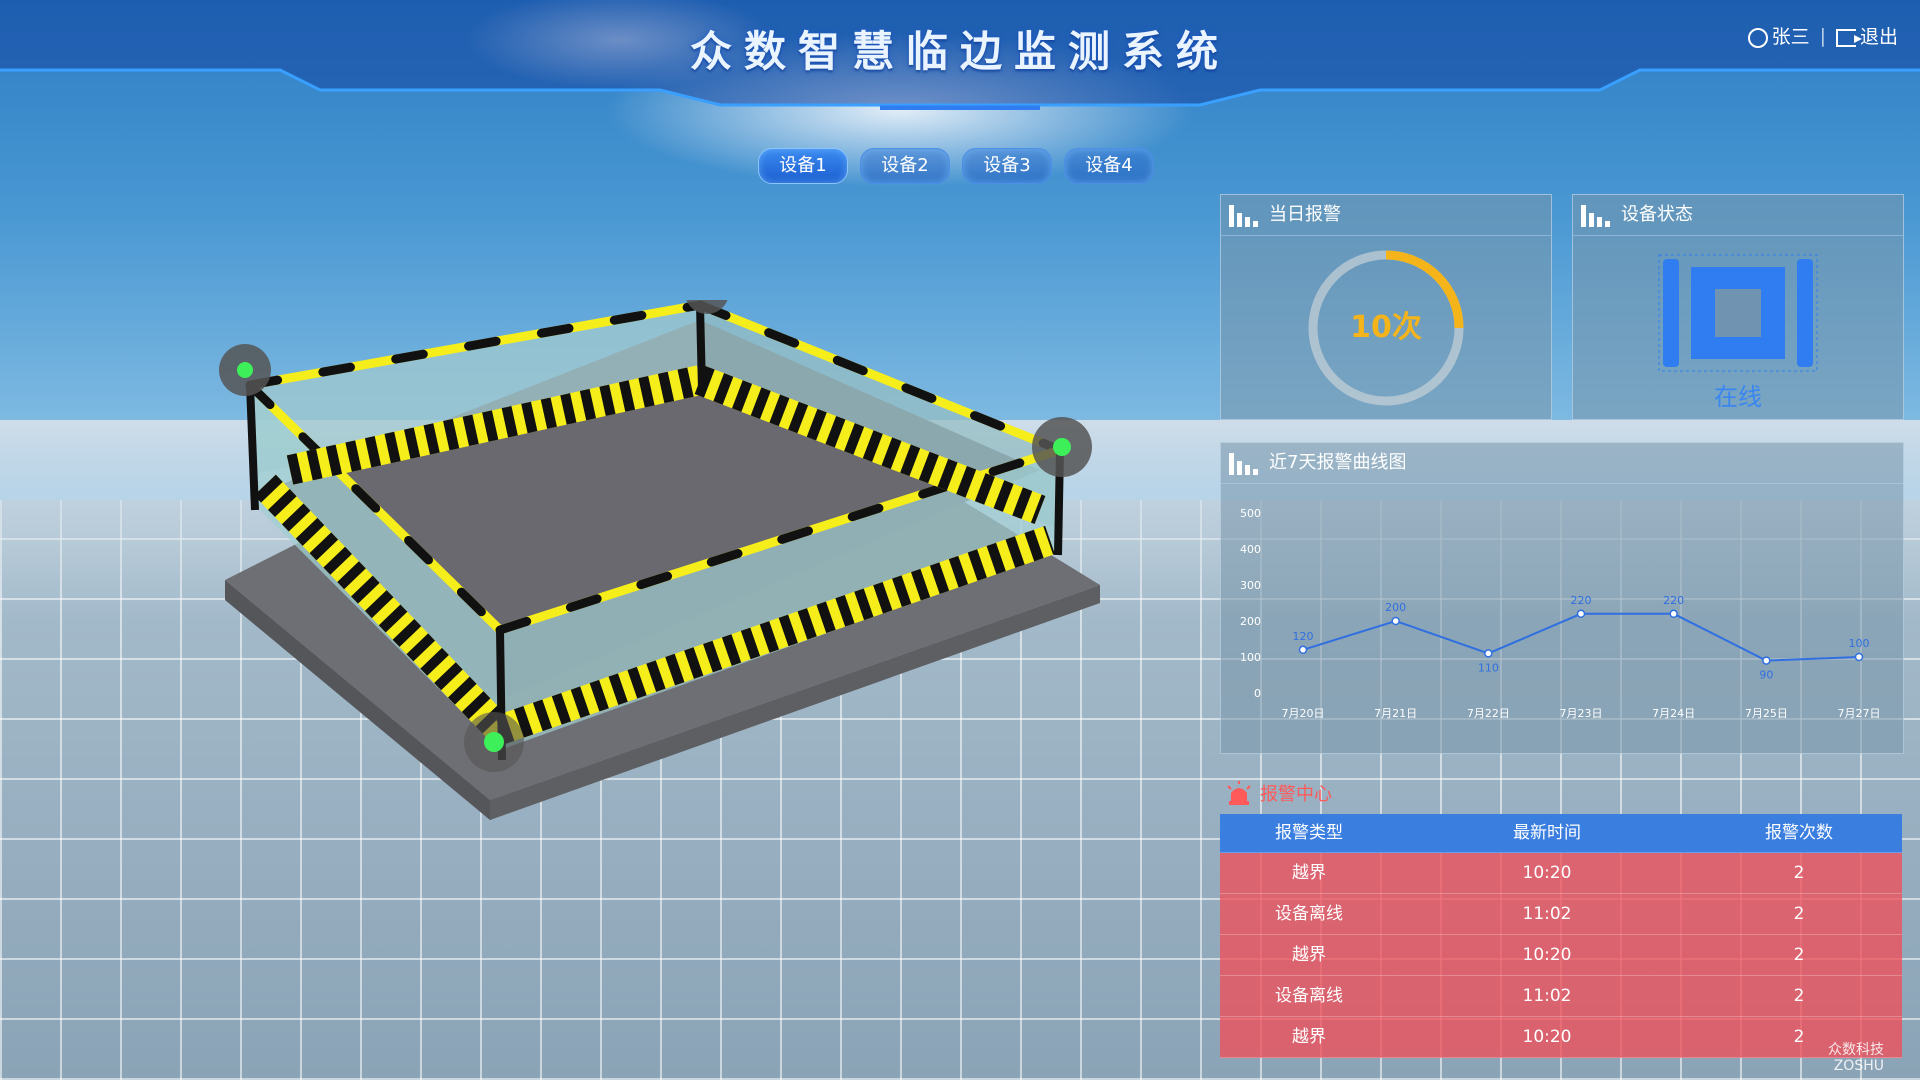 This screenshot has height=1080, width=1920. Describe the element at coordinates (1859, 713) in the screenshot. I see `x-tick-label: 7月27日` at that location.